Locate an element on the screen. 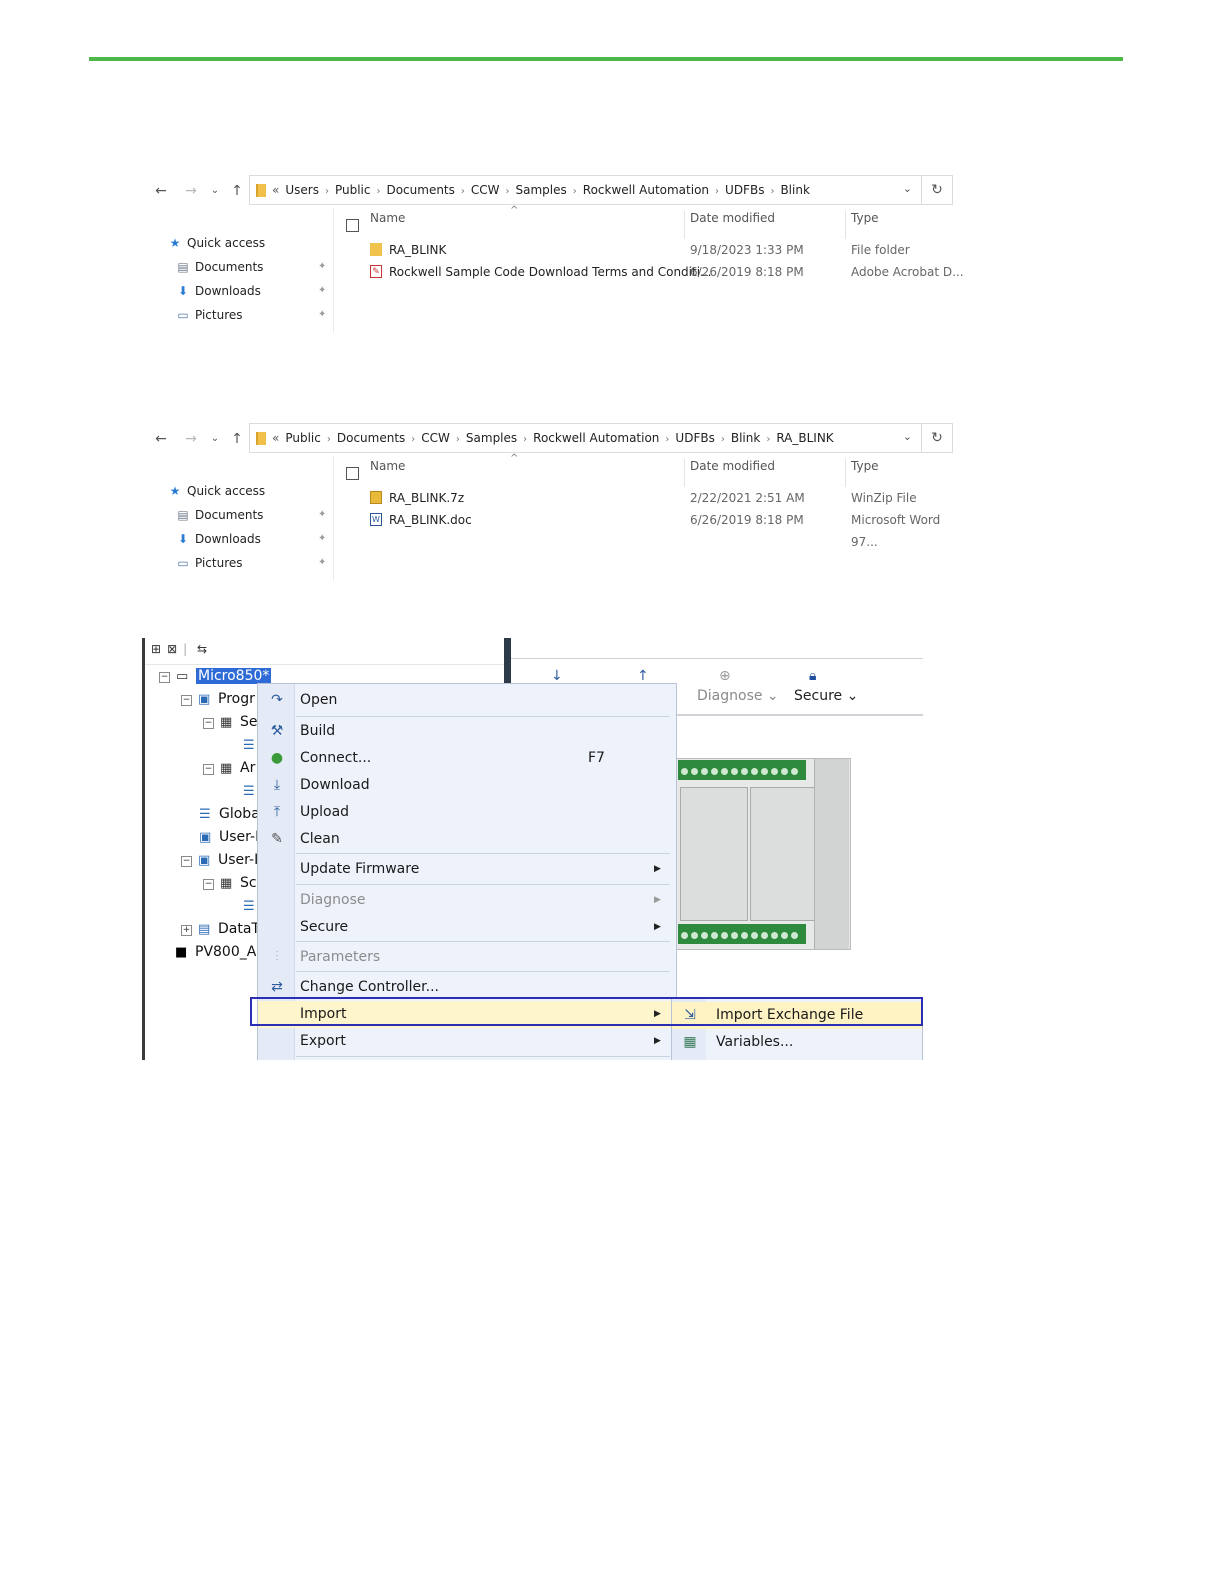  menu-item-export: Export ▶ is located at coordinates (467, 1041).